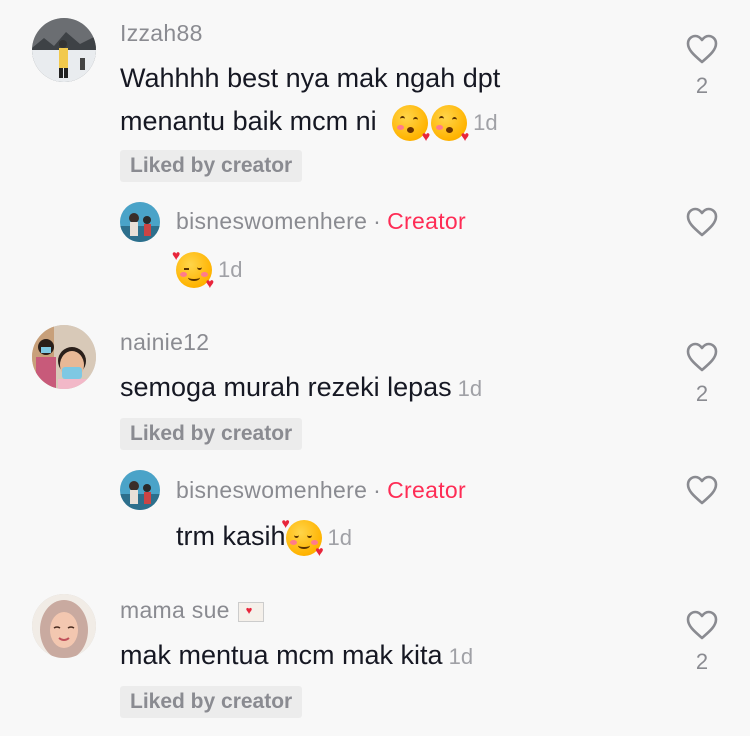 Image resolution: width=750 pixels, height=736 pixels. I want to click on comment-text: mak mentua mcm mak kita 1d, so click(296, 656).